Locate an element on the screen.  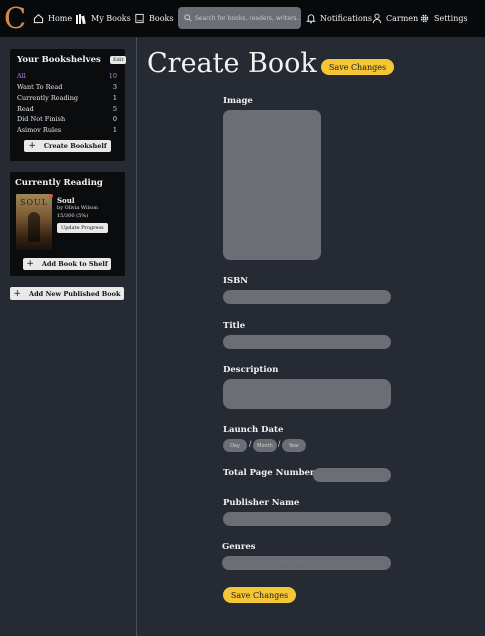
nav-my-books: My Books is located at coordinates (103, 18).